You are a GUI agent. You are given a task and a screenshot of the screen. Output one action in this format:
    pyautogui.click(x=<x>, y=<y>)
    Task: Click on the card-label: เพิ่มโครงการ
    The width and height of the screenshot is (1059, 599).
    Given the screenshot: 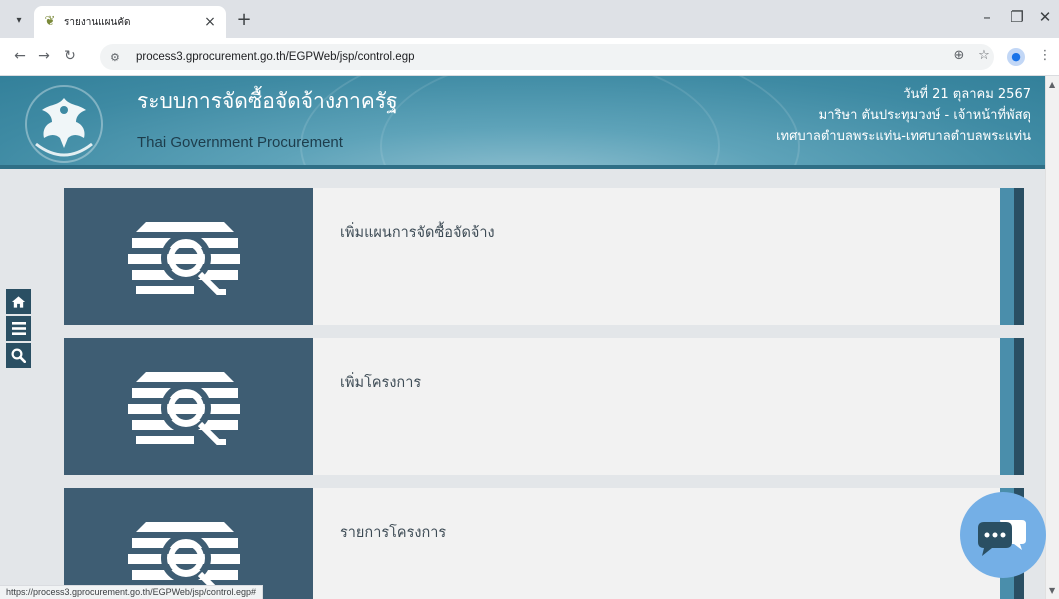 What is the action you would take?
    pyautogui.click(x=381, y=383)
    